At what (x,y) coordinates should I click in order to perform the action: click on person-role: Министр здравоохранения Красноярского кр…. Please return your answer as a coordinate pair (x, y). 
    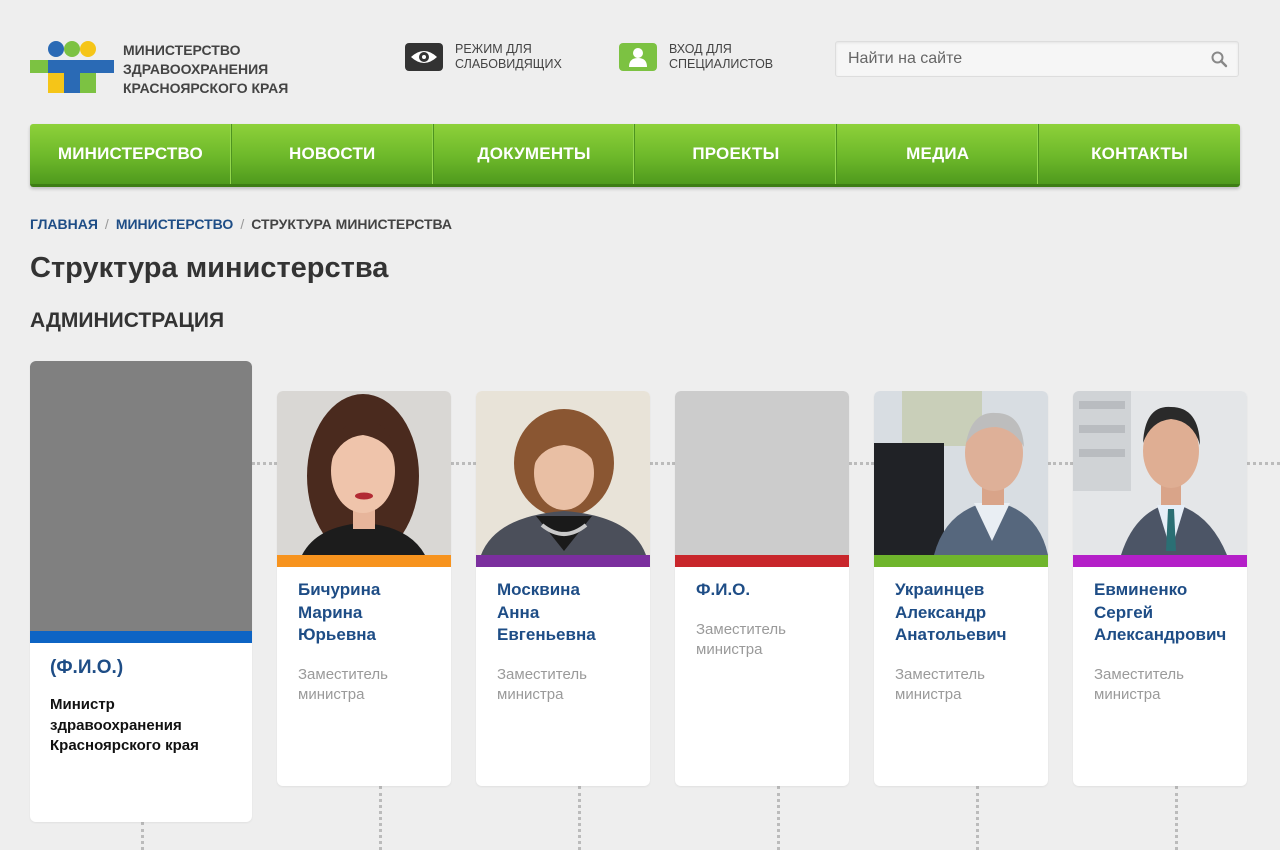
    Looking at the image, I should click on (124, 725).